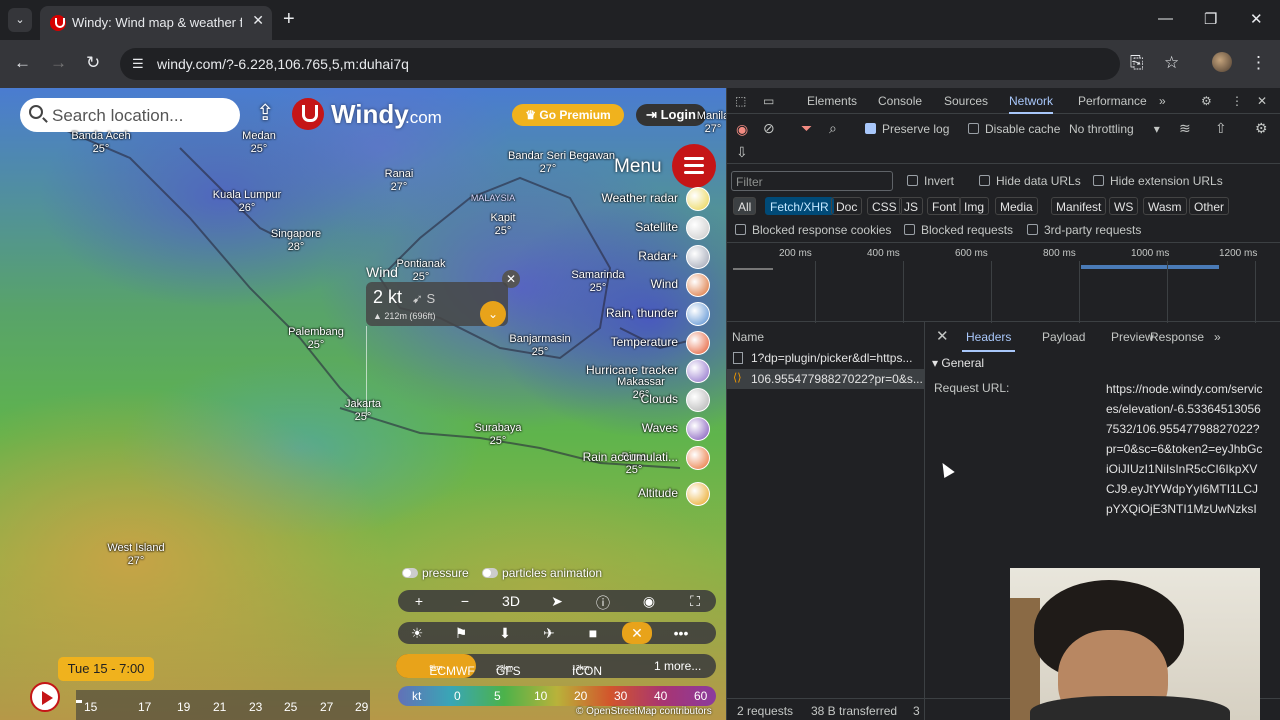 Image resolution: width=1280 pixels, height=720 pixels. Describe the element at coordinates (695, 601) in the screenshot. I see `fullscreen-icon: ⛶` at that location.